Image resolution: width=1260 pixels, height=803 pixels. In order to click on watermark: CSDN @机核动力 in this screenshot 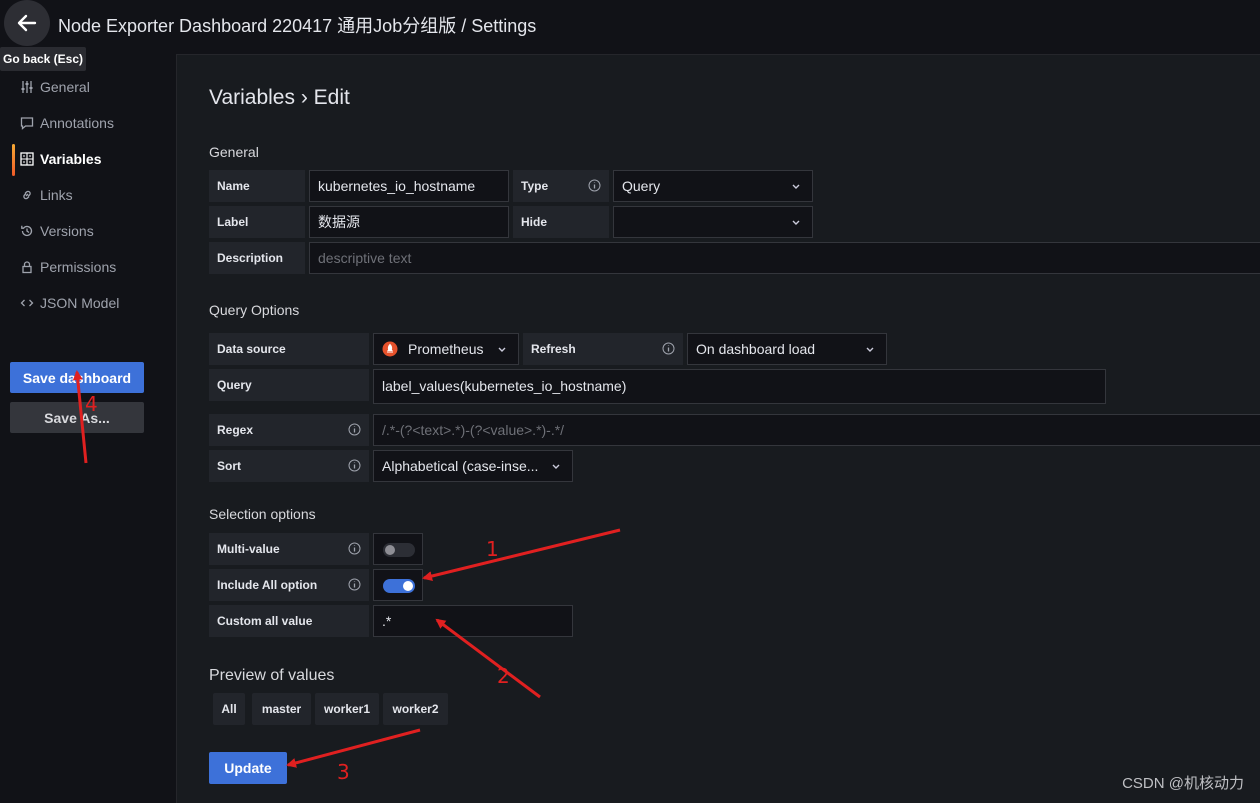, I will do `click(1183, 783)`.